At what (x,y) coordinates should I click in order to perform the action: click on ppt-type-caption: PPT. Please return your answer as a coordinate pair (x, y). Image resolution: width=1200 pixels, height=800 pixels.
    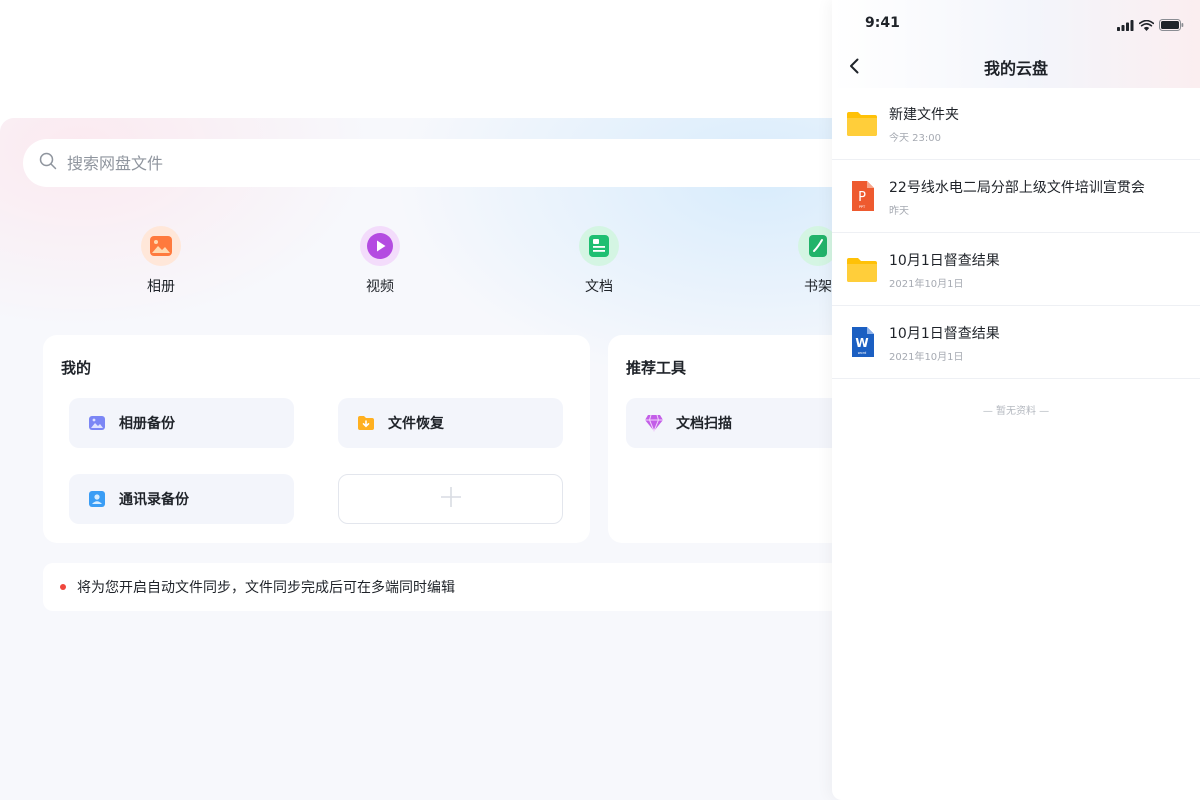
    Looking at the image, I should click on (862, 207).